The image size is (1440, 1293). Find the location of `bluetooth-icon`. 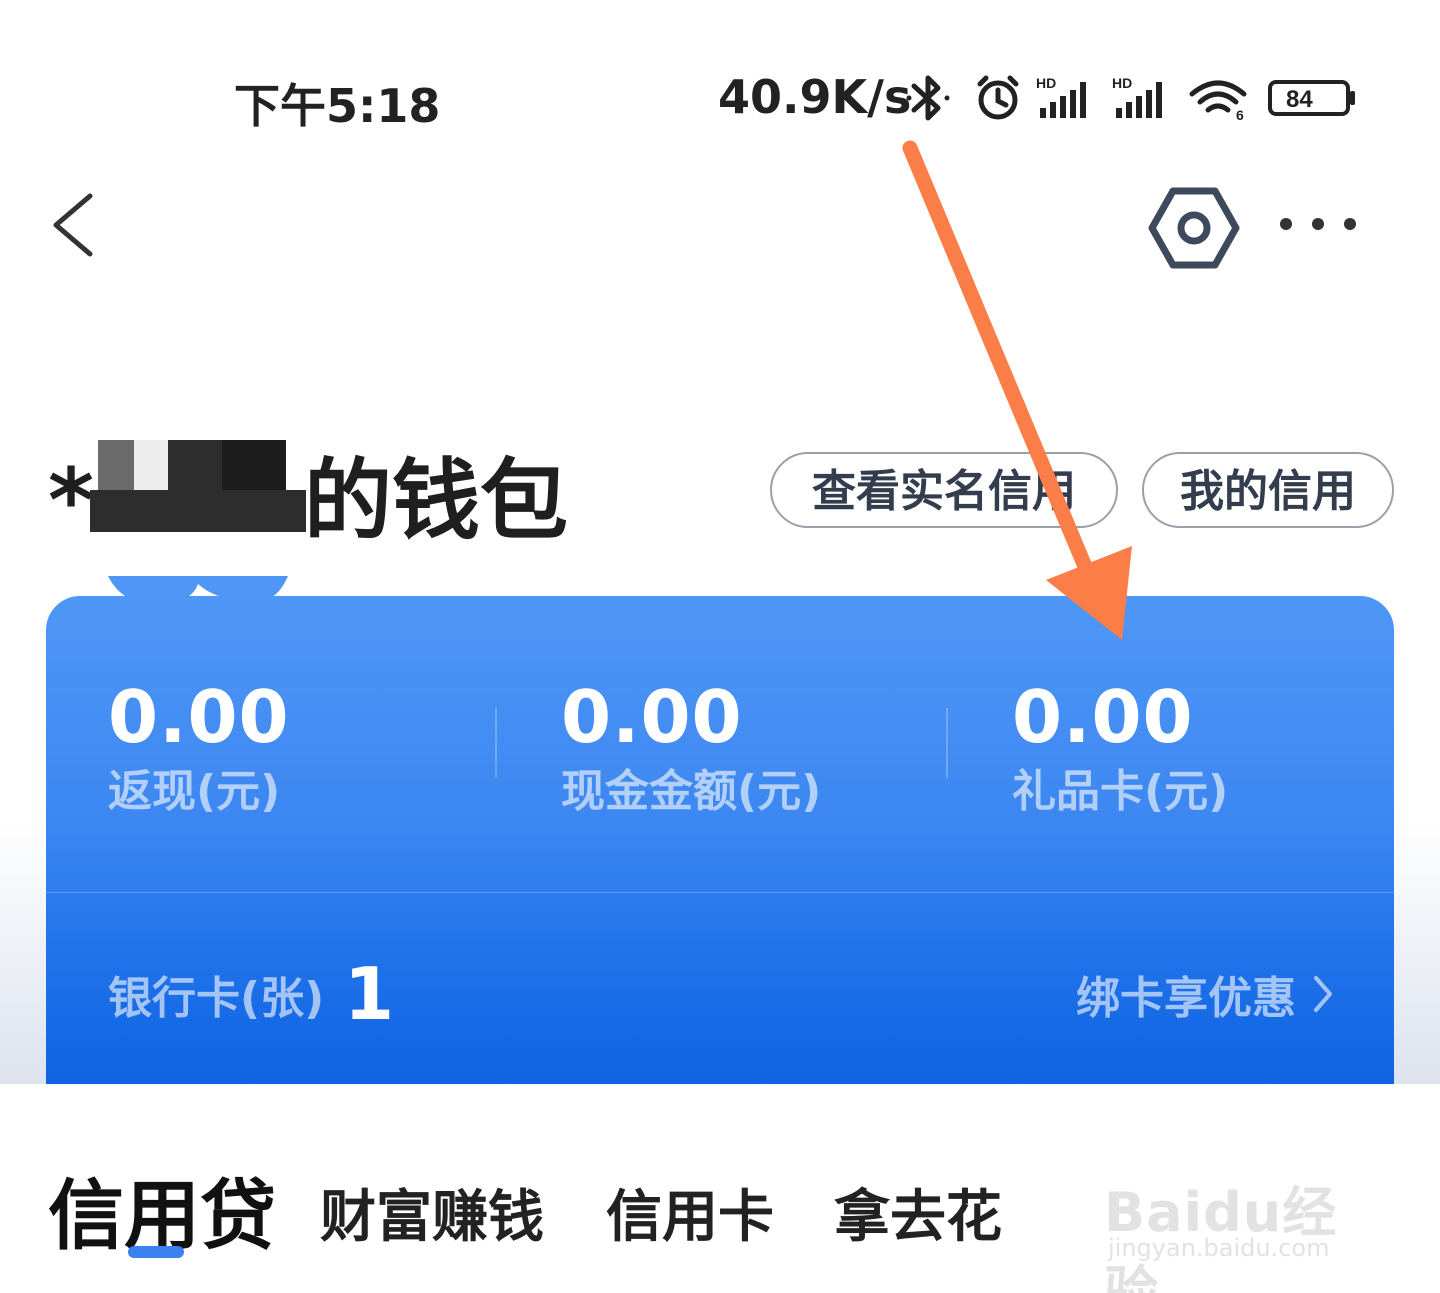

bluetooth-icon is located at coordinates (928, 98).